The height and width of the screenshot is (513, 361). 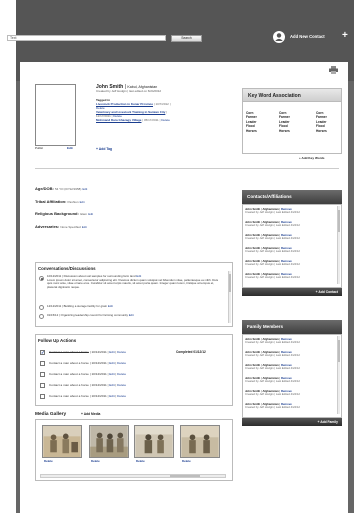 I want to click on printer-icon, so click(x=333, y=70).